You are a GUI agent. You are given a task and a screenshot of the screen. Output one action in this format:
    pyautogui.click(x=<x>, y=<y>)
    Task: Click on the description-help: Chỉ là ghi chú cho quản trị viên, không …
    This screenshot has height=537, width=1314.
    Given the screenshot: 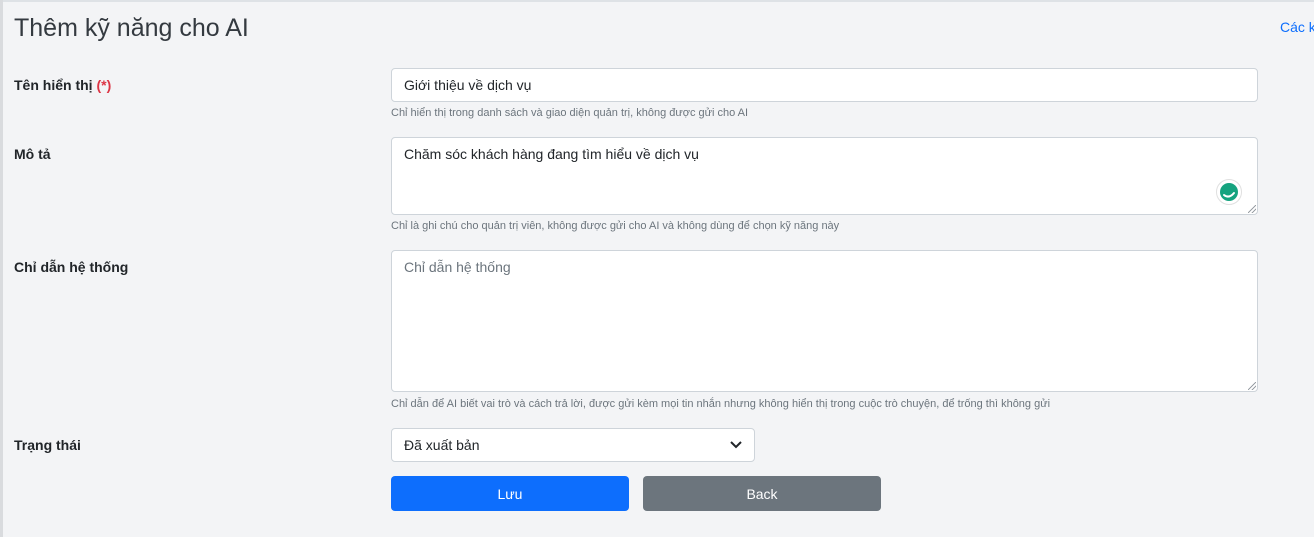 What is the action you would take?
    pyautogui.click(x=615, y=226)
    